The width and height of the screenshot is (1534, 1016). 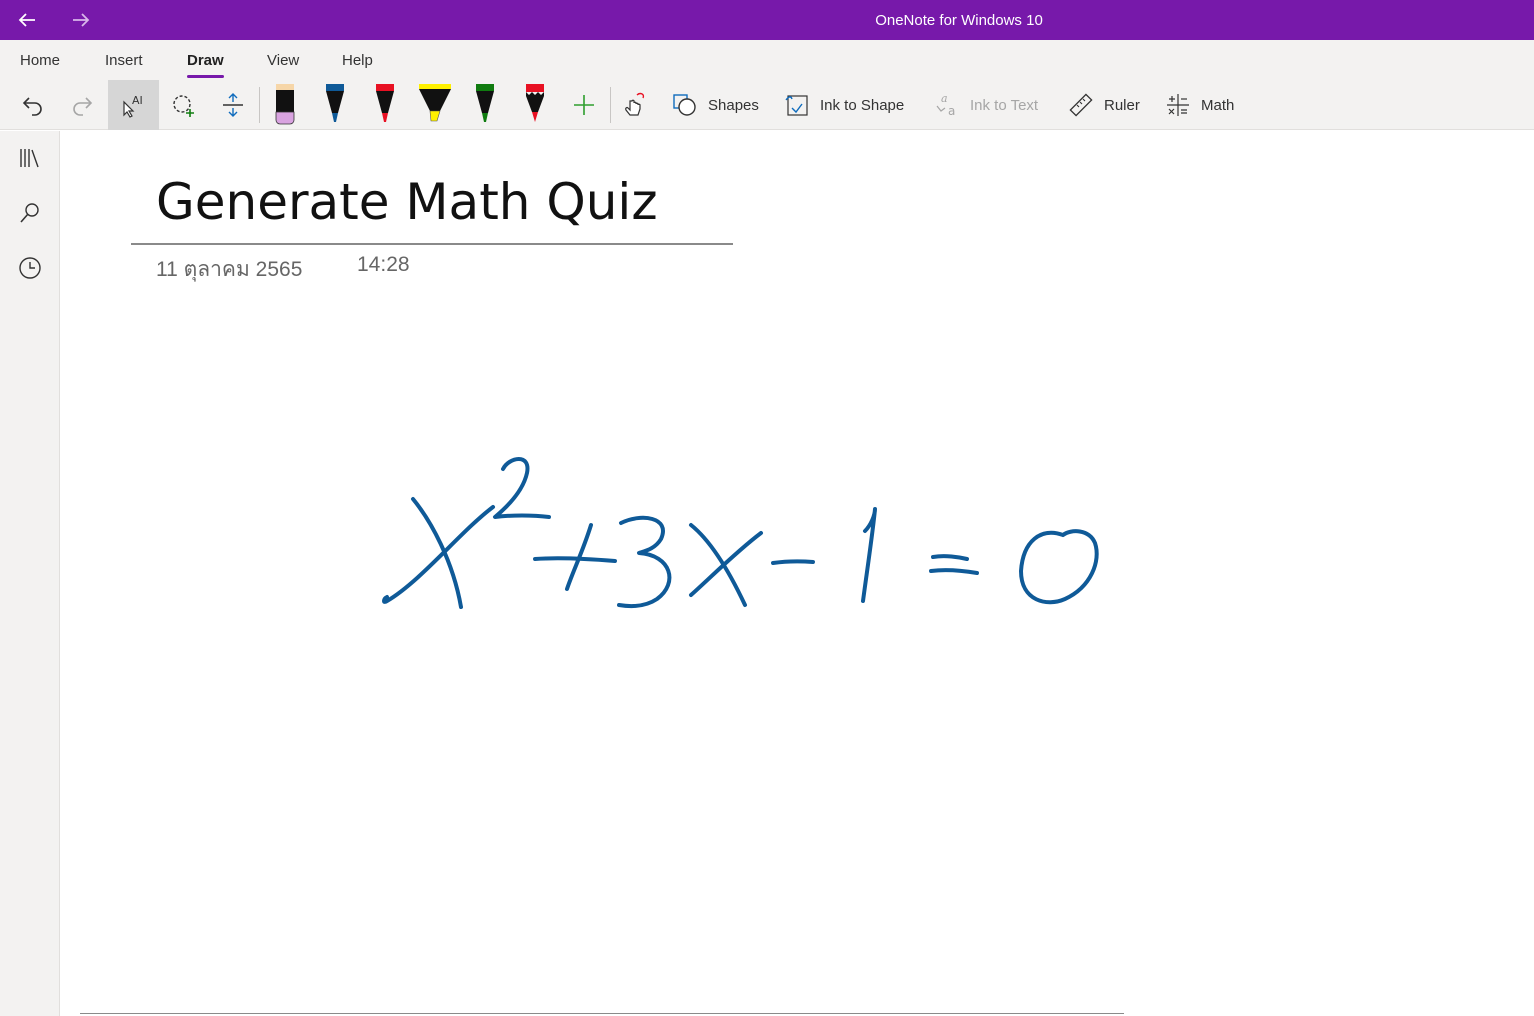 What do you see at coordinates (862, 105) in the screenshot?
I see `ink-to-shape-label: Ink to Shape` at bounding box center [862, 105].